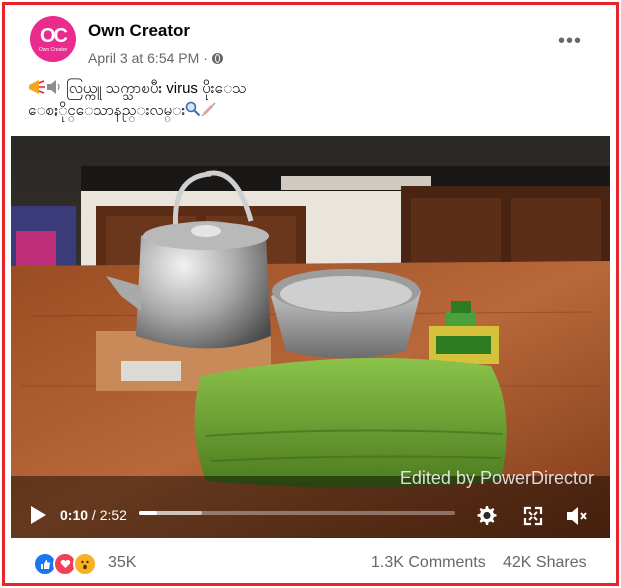 This screenshot has height=588, width=621. I want to click on avatar: OC Own Creator, so click(53, 39).